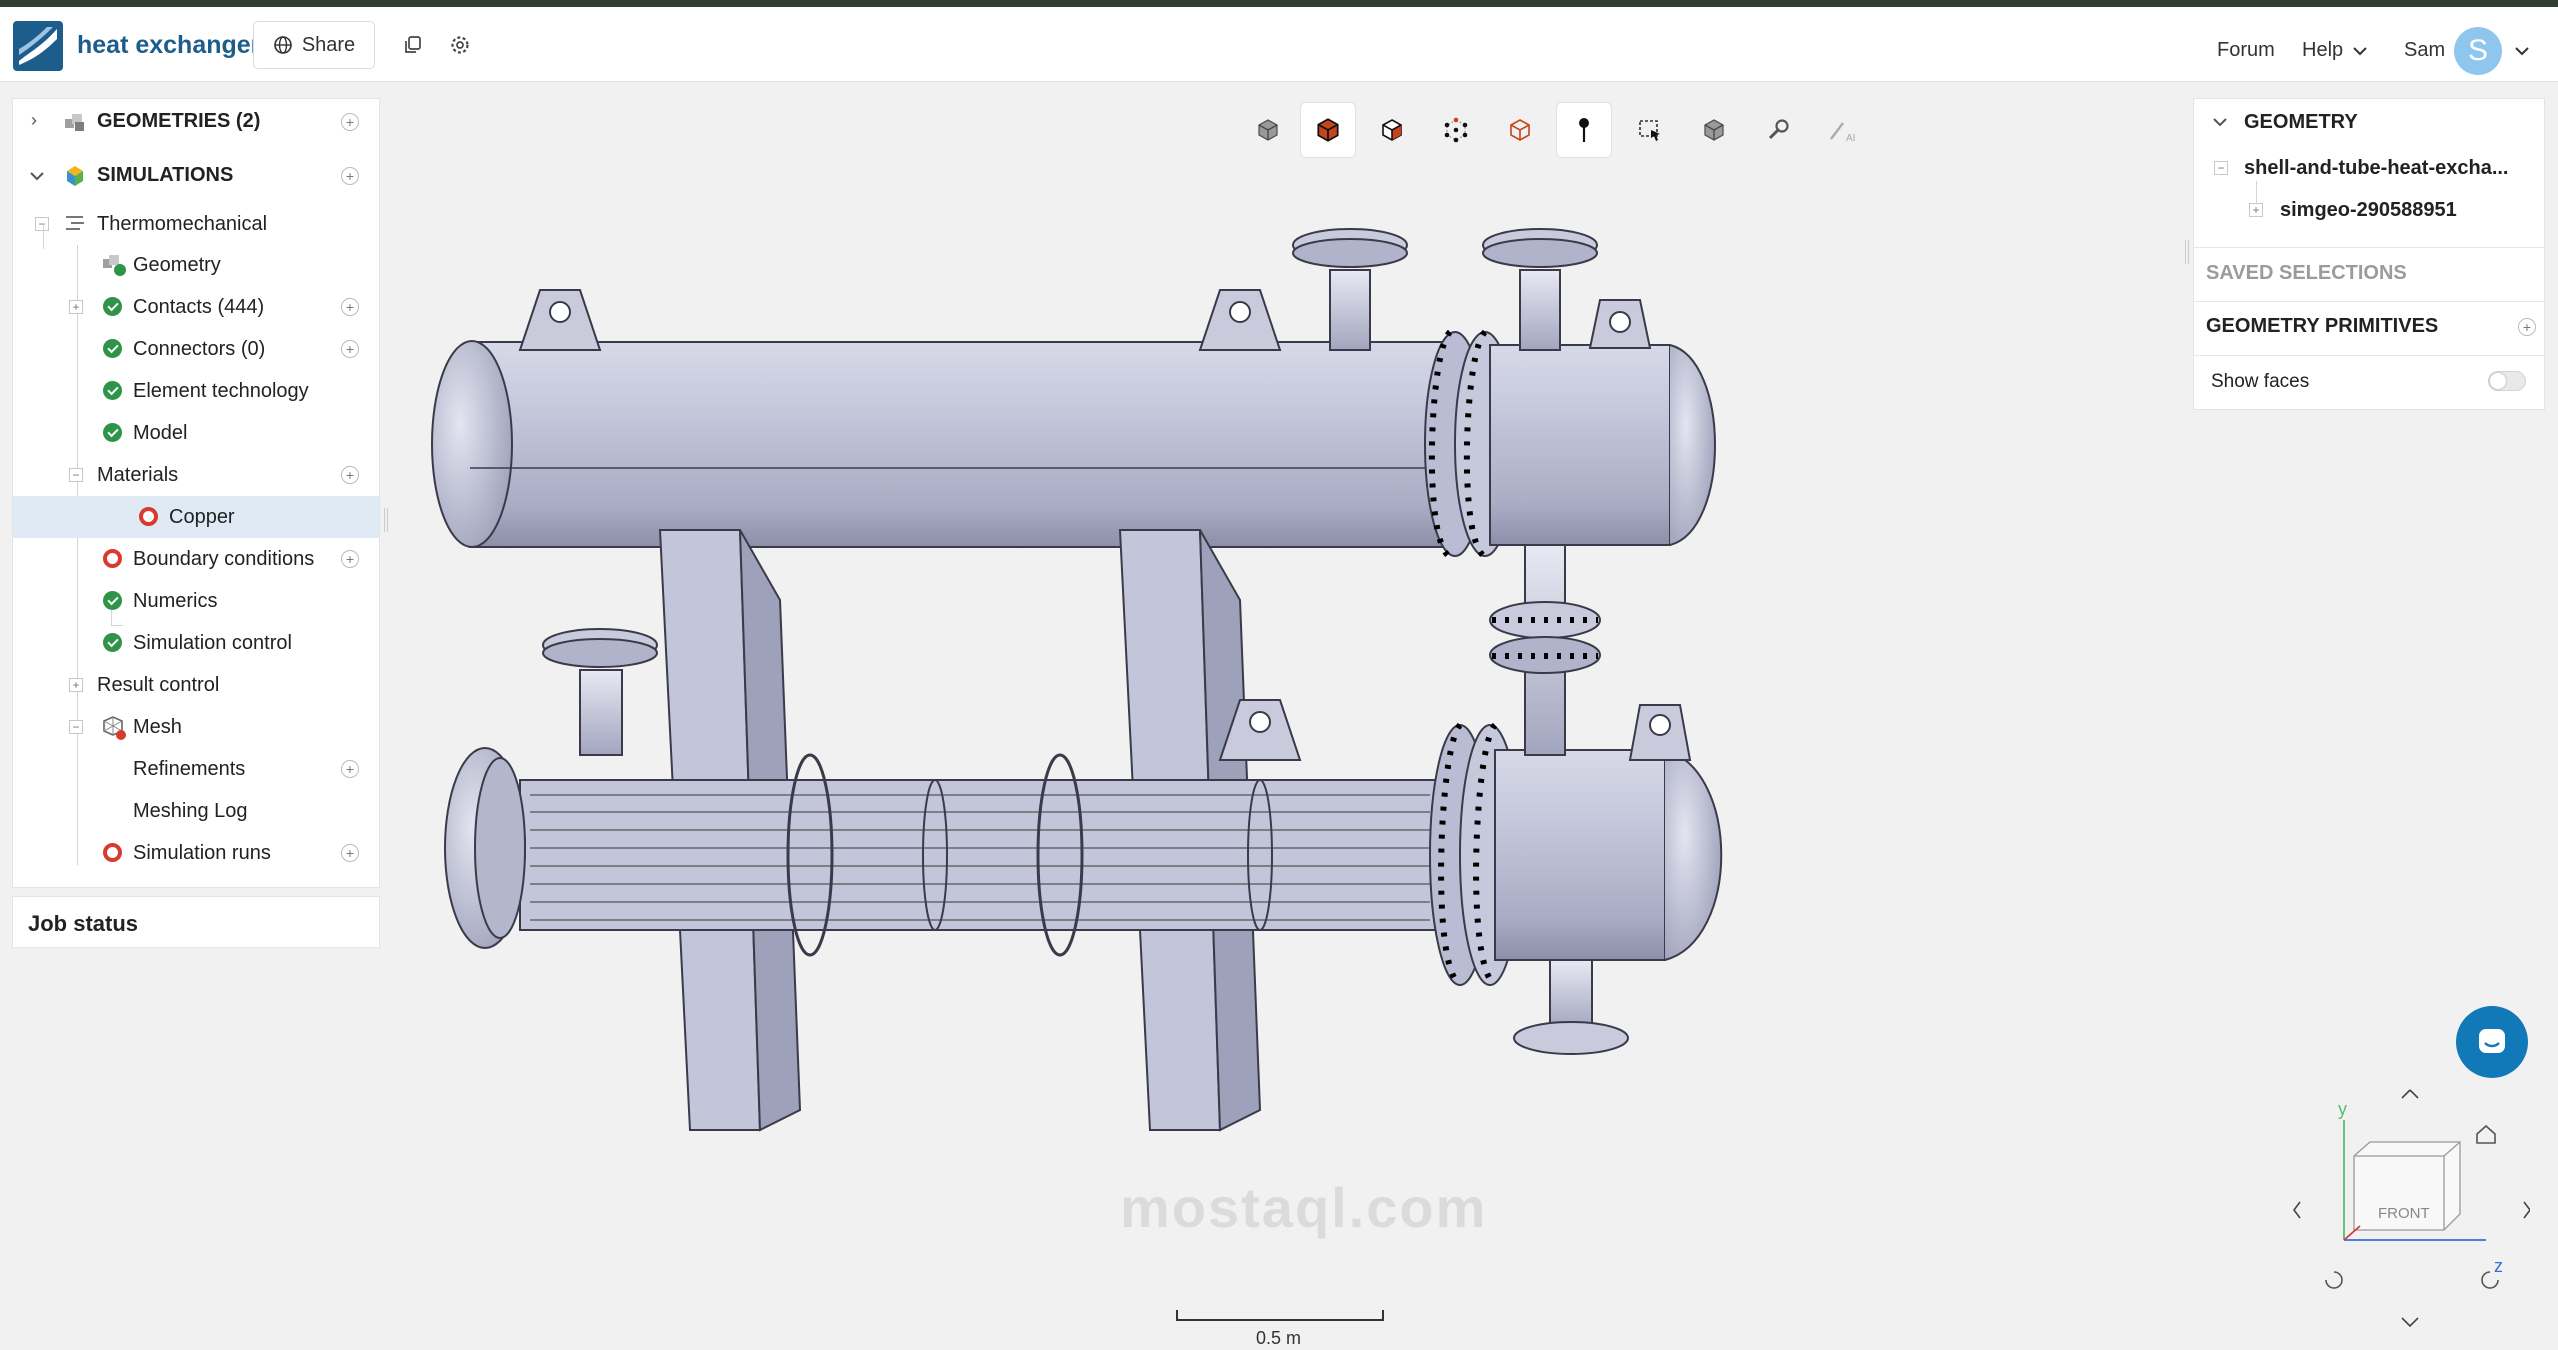 The width and height of the screenshot is (2558, 1350). What do you see at coordinates (2478, 51) in the screenshot?
I see `avatar: S` at bounding box center [2478, 51].